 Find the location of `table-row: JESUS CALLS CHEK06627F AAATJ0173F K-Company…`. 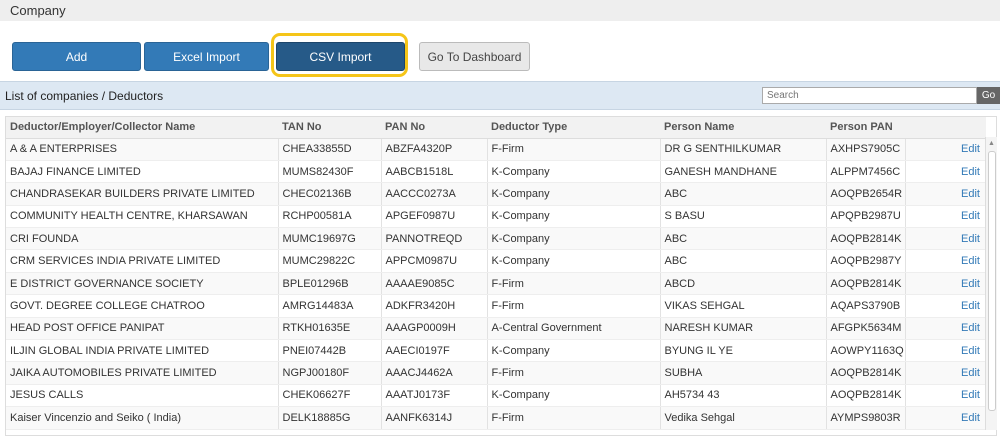

table-row: JESUS CALLS CHEK06627F AAATJ0173F K-Company… is located at coordinates (496, 396).